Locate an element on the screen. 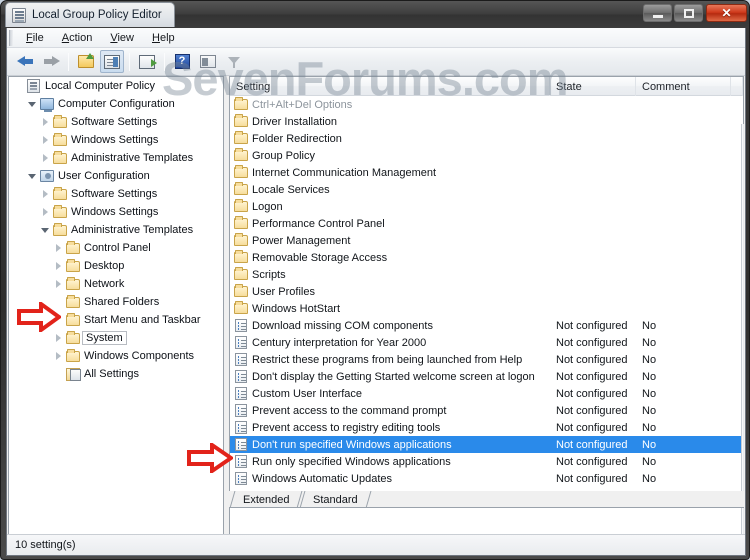  table-row: Internet Communication Management is located at coordinates (486, 172).